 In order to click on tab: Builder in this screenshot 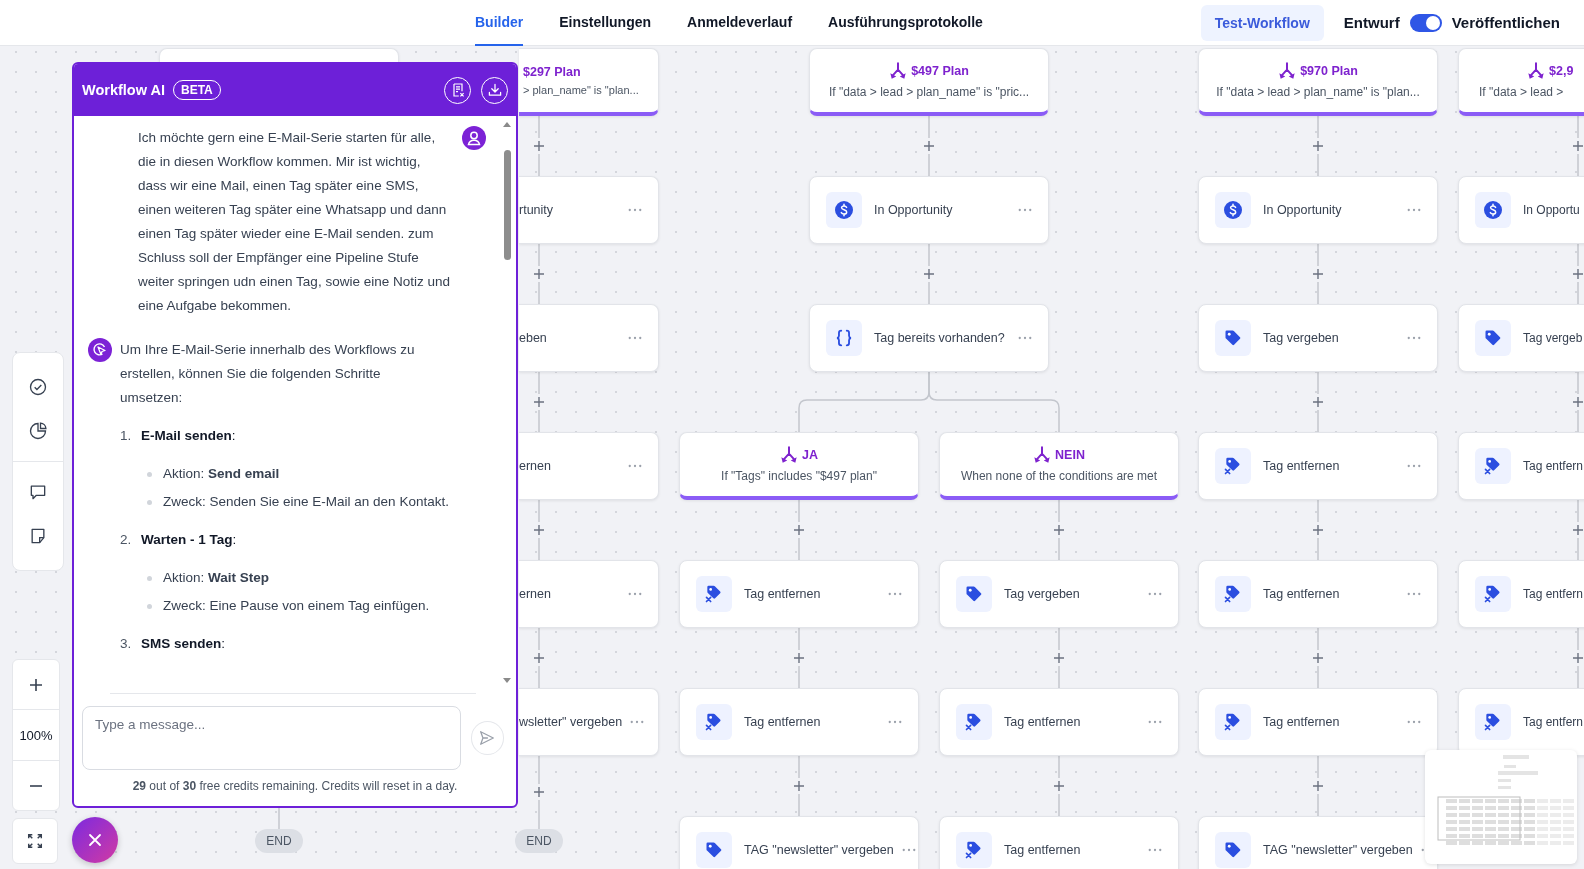, I will do `click(499, 23)`.